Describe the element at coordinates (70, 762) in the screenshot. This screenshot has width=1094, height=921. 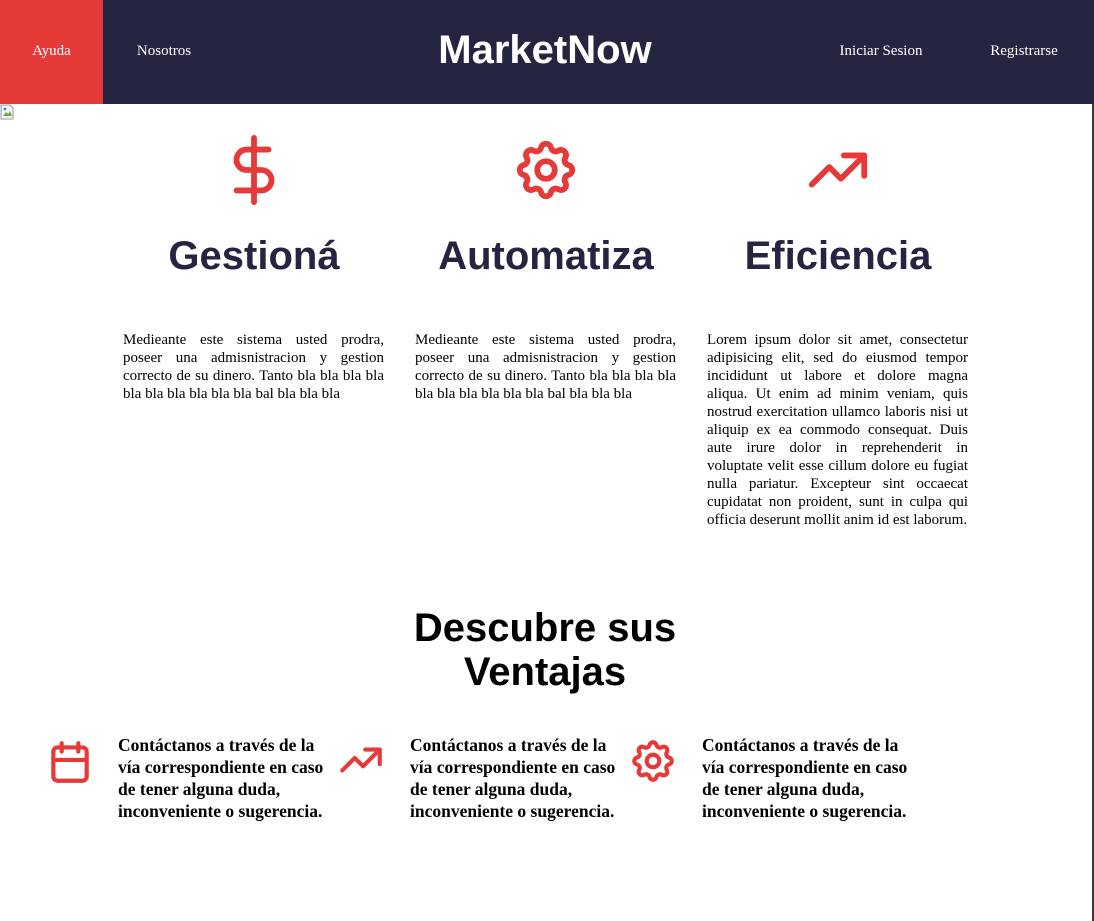
I see `calendar-icon` at that location.